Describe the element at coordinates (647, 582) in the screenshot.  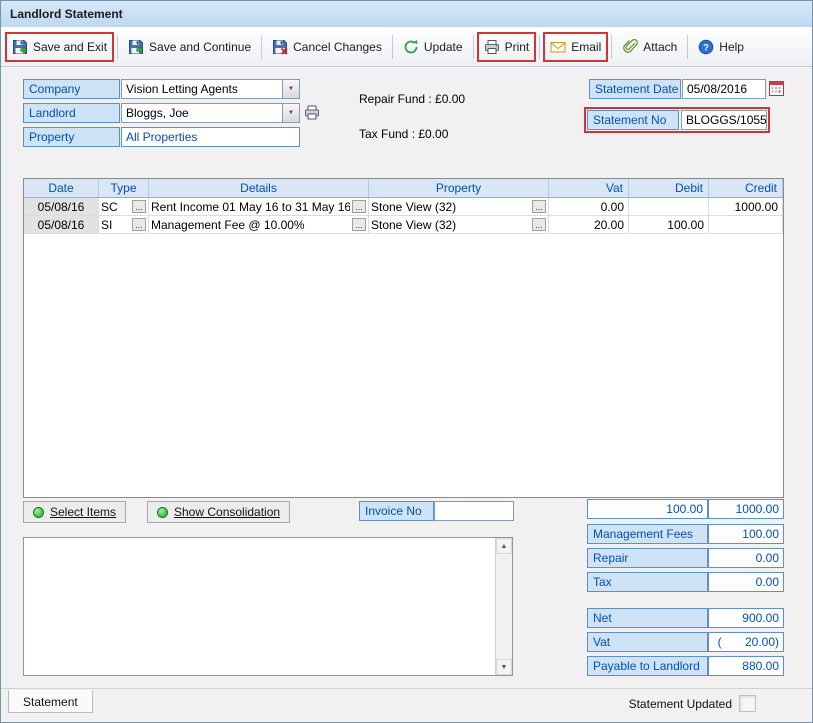
I see `tax-label: Tax` at that location.